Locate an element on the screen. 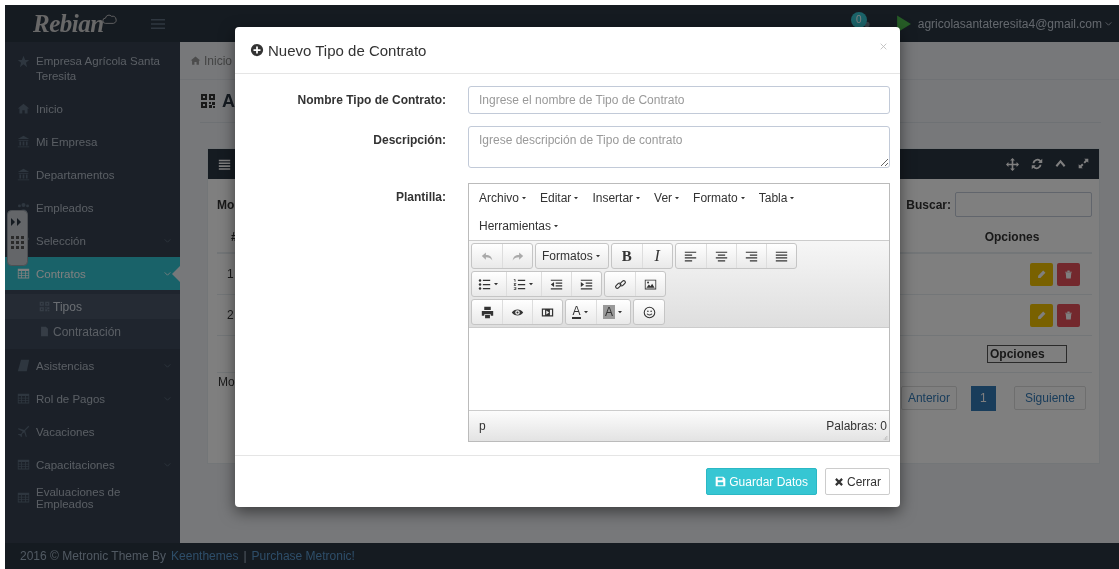  editor-menu: Tabla is located at coordinates (777, 198).